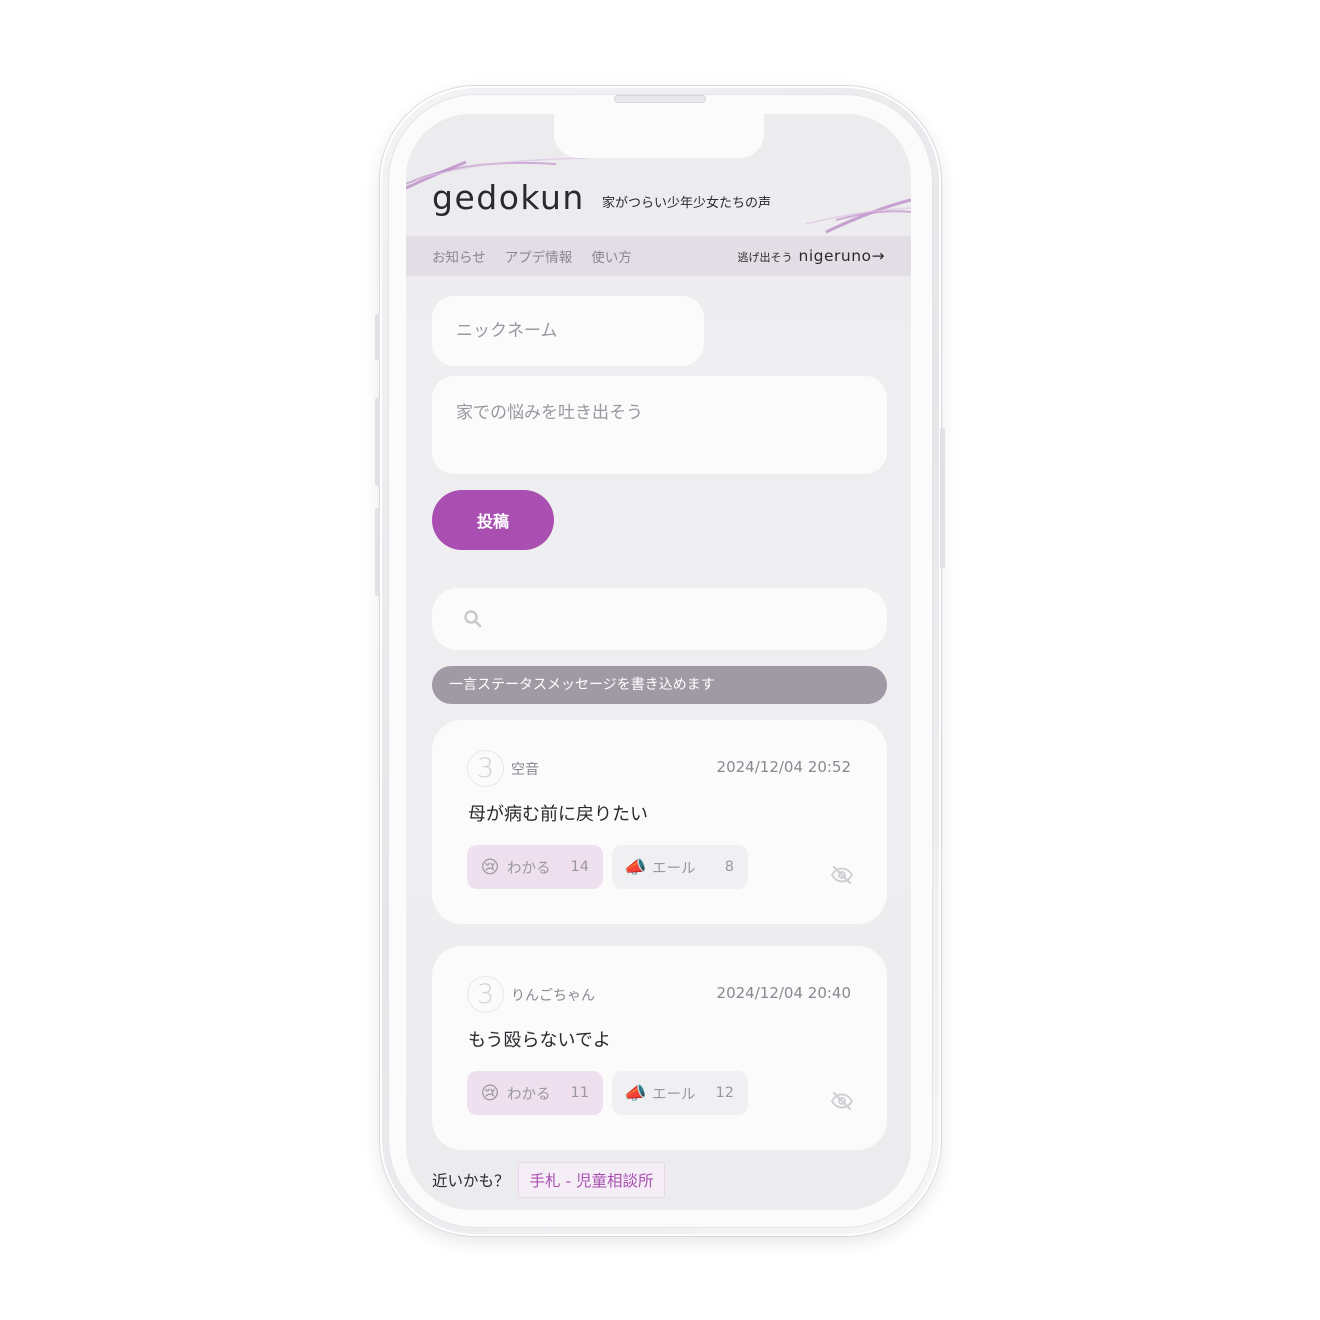 The height and width of the screenshot is (1320, 1320). What do you see at coordinates (783, 767) in the screenshot?
I see `post-date: 2024/12/04 20:52` at bounding box center [783, 767].